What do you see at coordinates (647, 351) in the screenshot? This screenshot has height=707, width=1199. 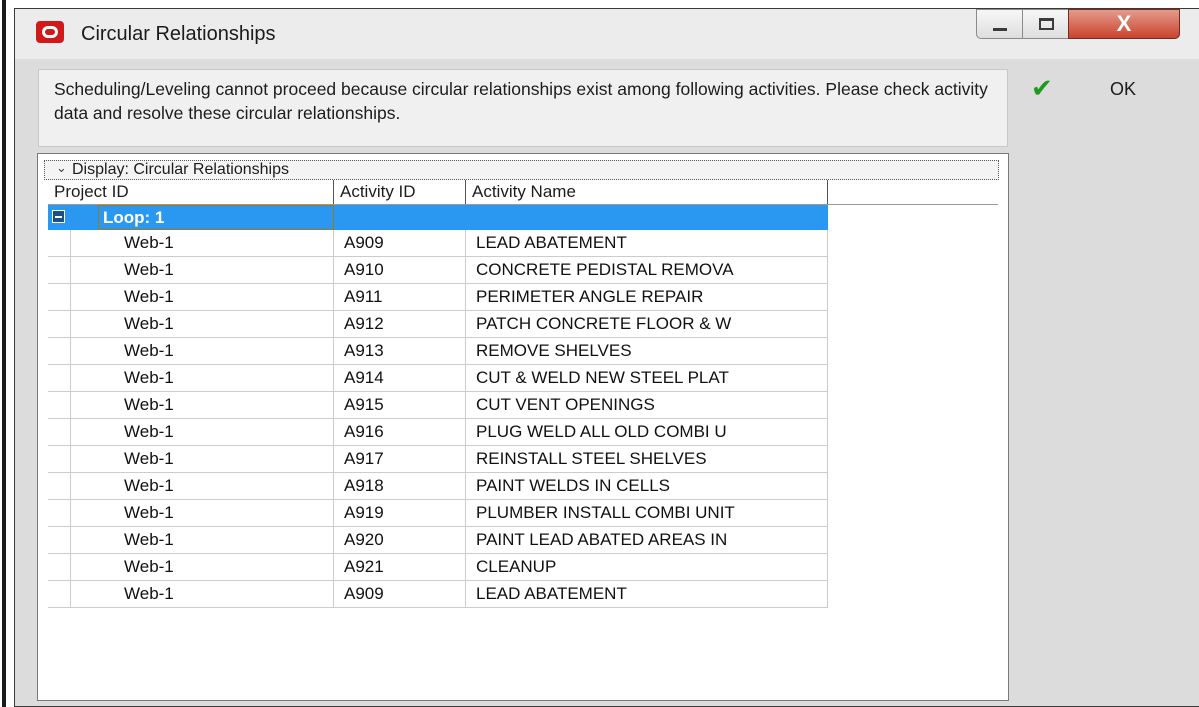 I see `cell-activity-name: REMOVE SHELVES` at bounding box center [647, 351].